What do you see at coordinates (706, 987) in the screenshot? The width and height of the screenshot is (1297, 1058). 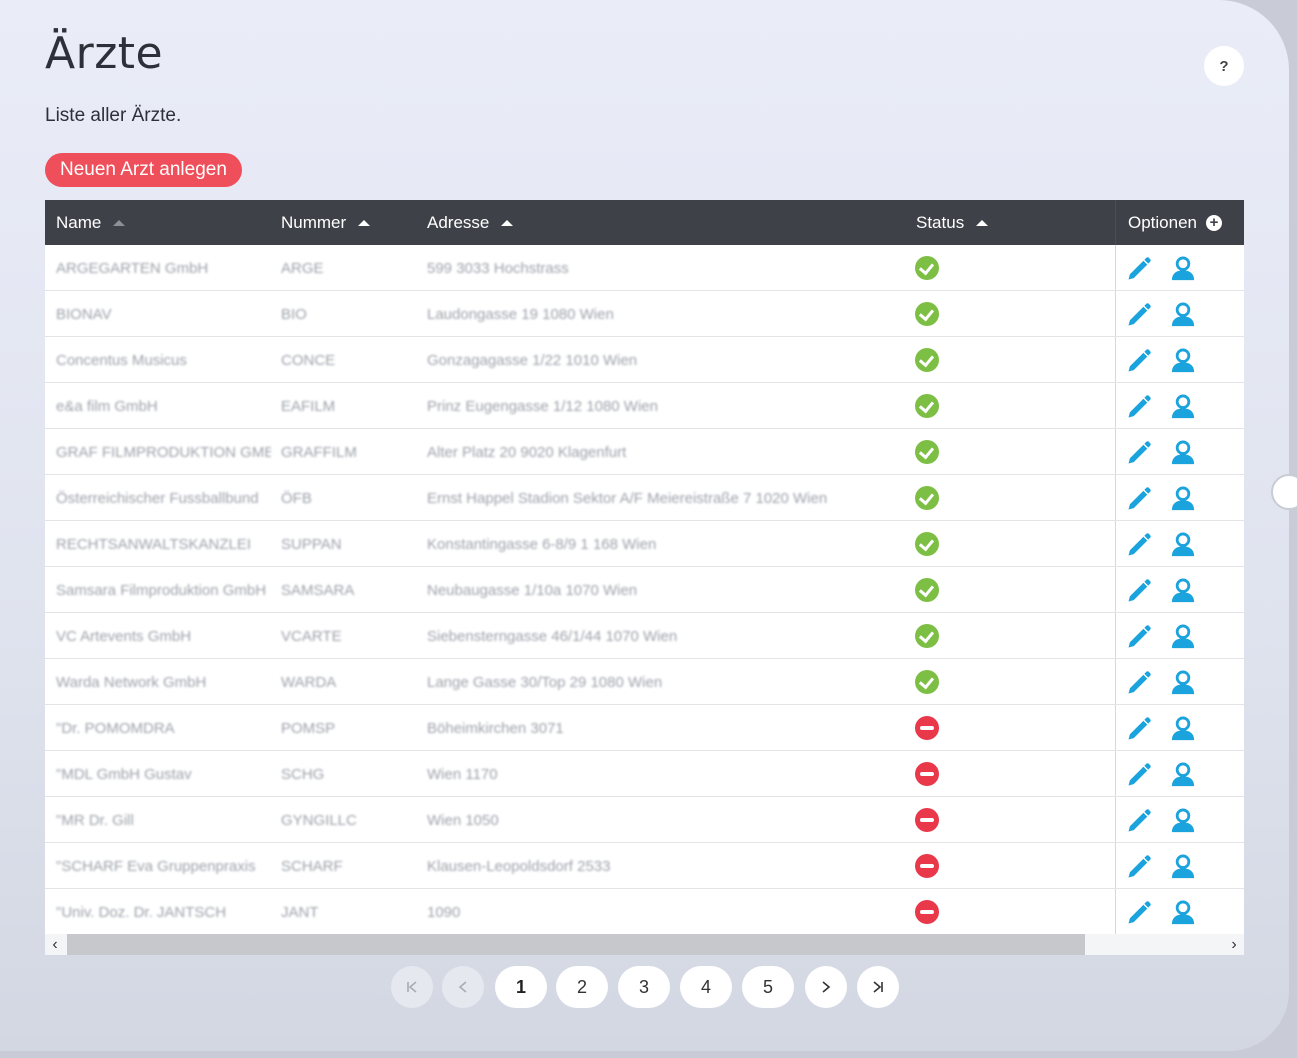 I see `page-button: 4` at bounding box center [706, 987].